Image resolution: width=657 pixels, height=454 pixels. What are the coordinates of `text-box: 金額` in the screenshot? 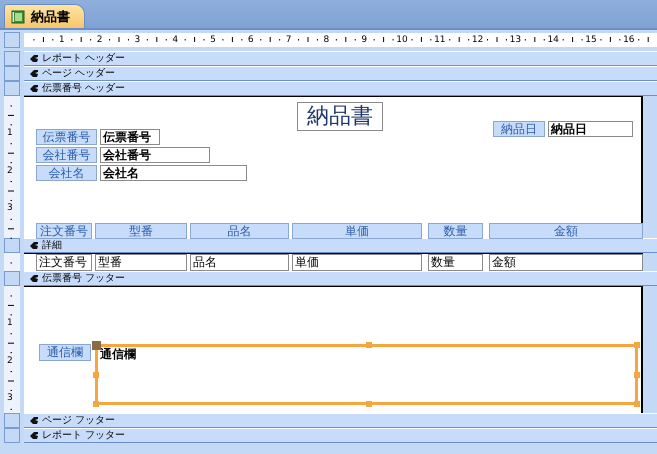 It's located at (566, 262).